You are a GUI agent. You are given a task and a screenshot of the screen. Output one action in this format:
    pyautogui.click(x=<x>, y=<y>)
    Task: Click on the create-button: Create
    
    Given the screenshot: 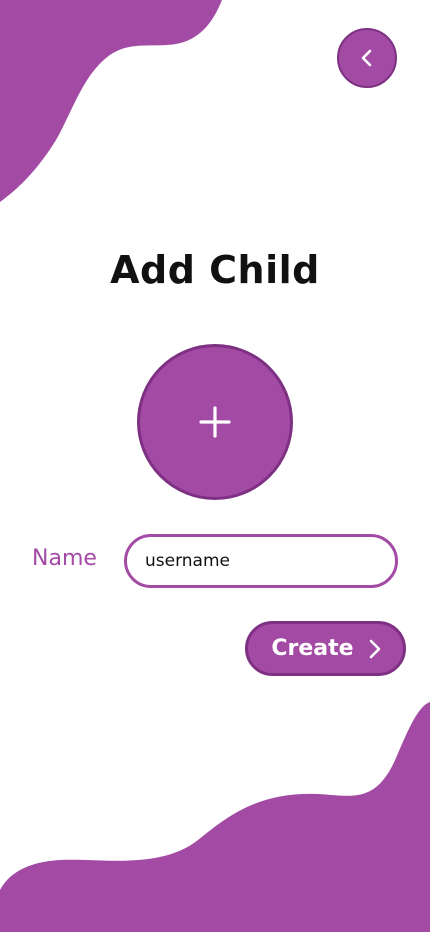 What is the action you would take?
    pyautogui.click(x=325, y=648)
    